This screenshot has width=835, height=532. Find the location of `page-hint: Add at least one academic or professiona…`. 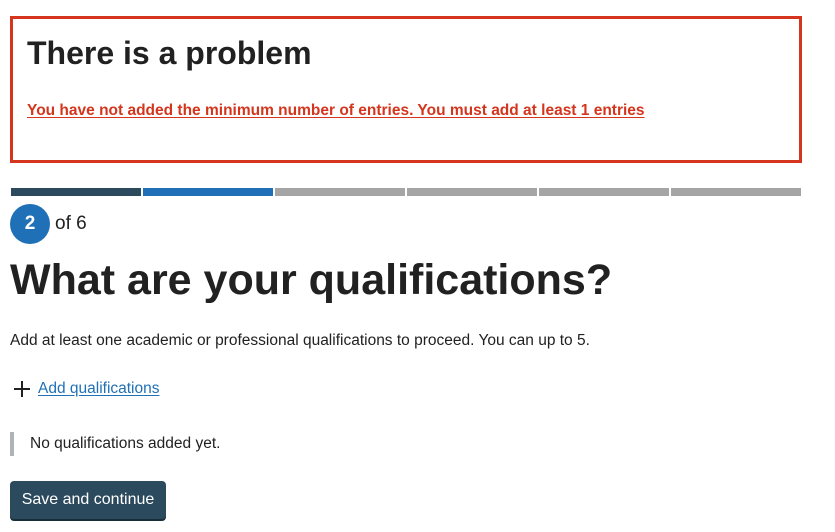

page-hint: Add at least one academic or professiona… is located at coordinates (300, 340).